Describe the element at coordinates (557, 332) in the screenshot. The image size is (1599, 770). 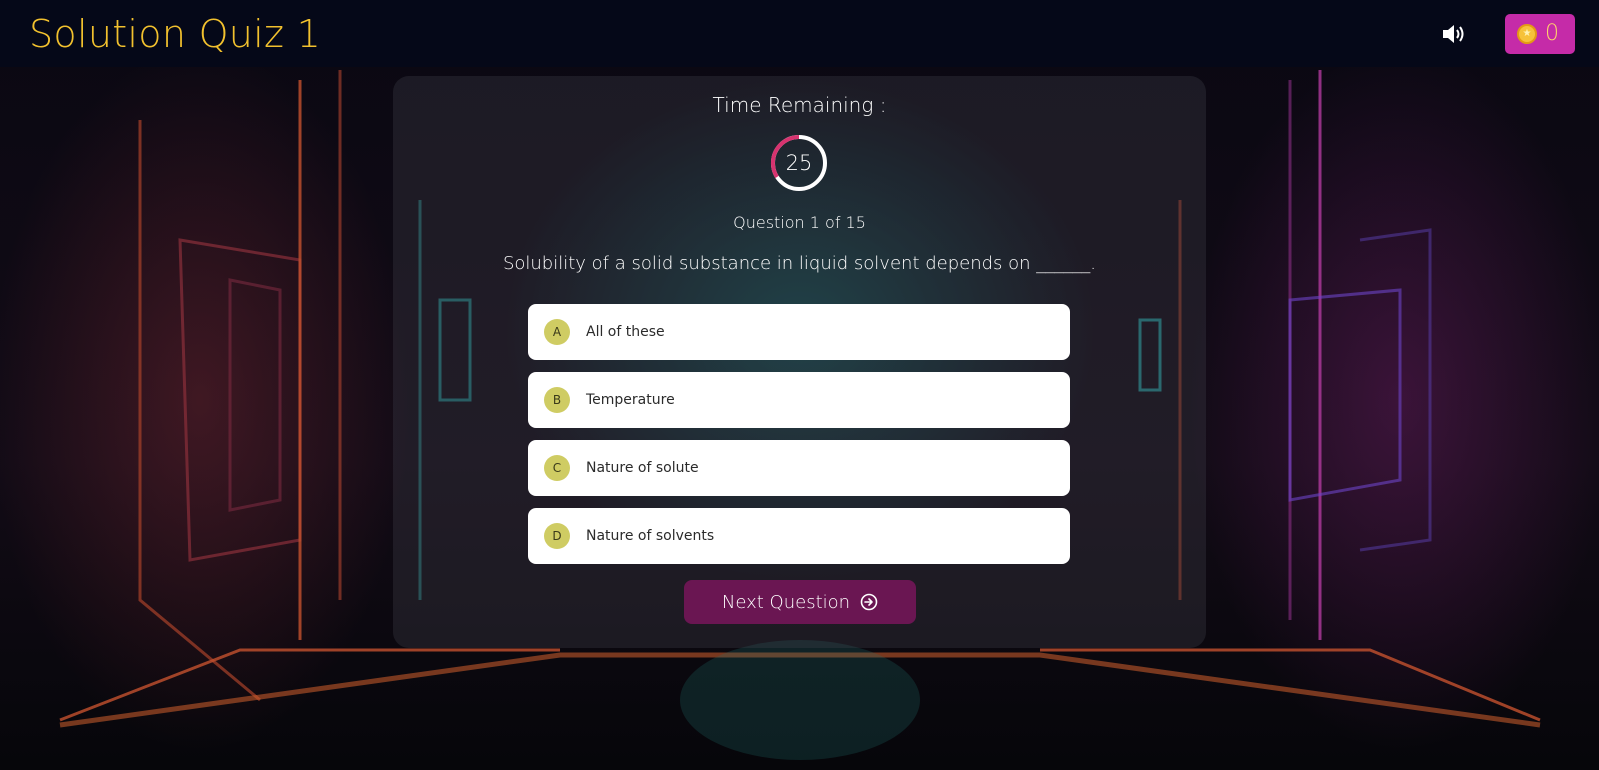
I see `option-letter: A` at that location.